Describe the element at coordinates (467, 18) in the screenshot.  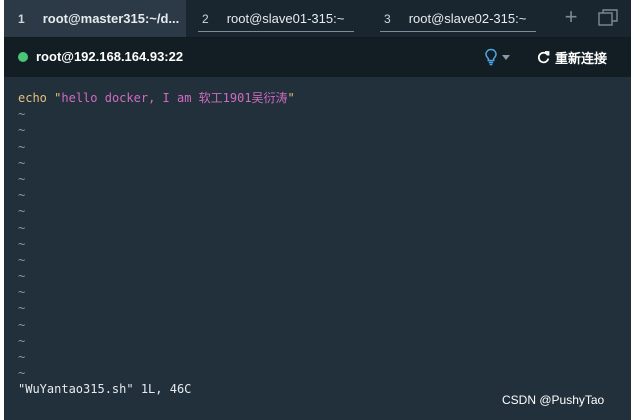
I see `tab-label: root@slave02-315:~` at that location.